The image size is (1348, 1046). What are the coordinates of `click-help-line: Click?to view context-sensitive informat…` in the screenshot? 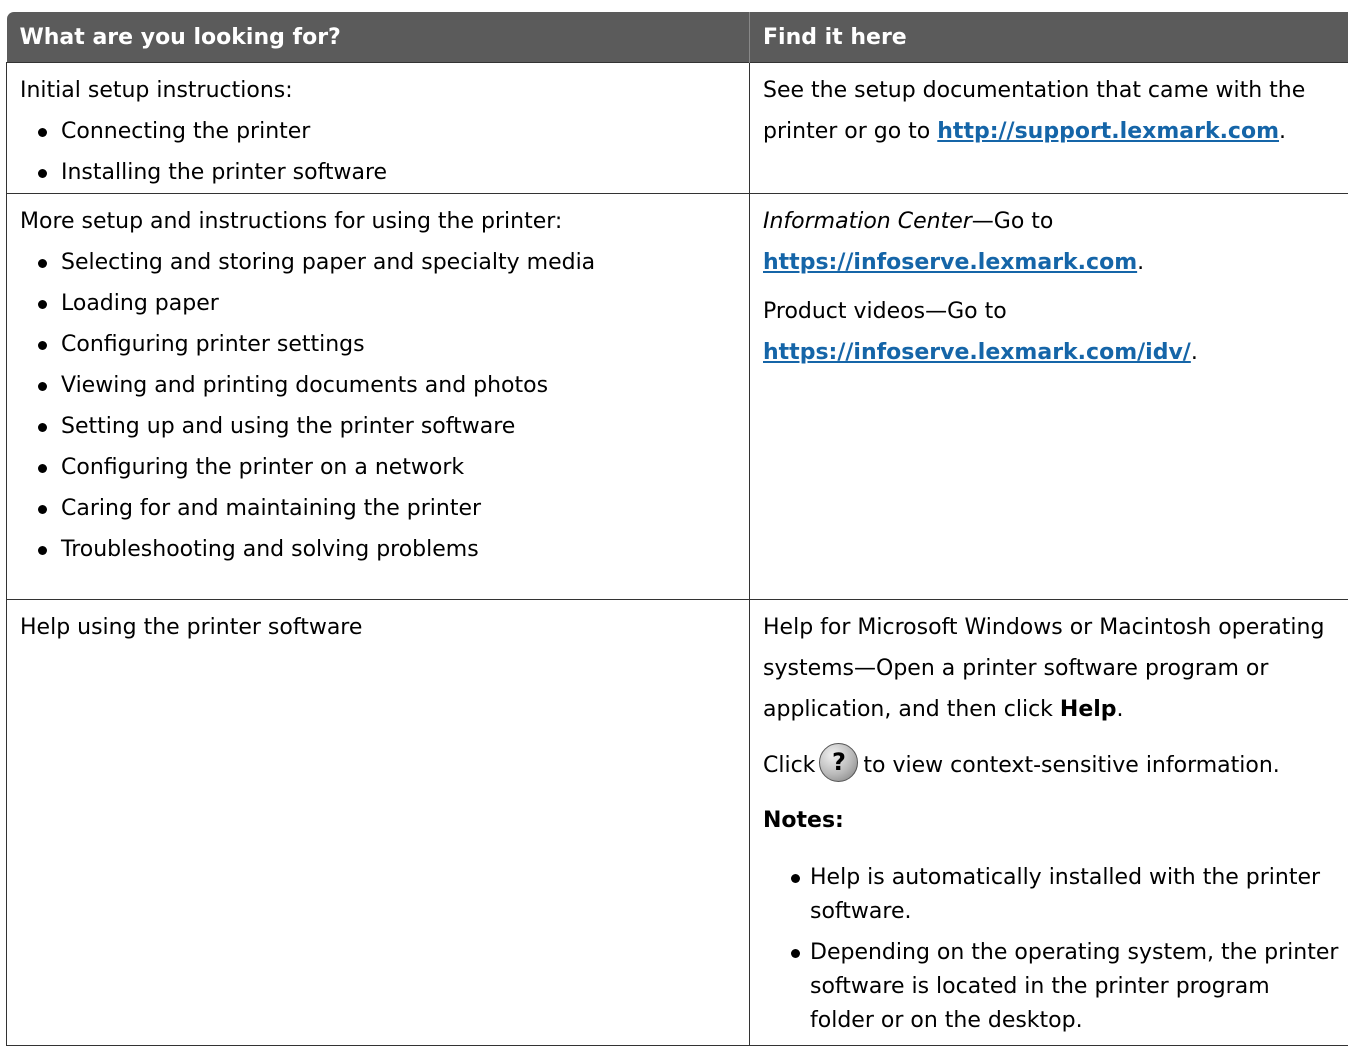 It's located at (1051, 766).